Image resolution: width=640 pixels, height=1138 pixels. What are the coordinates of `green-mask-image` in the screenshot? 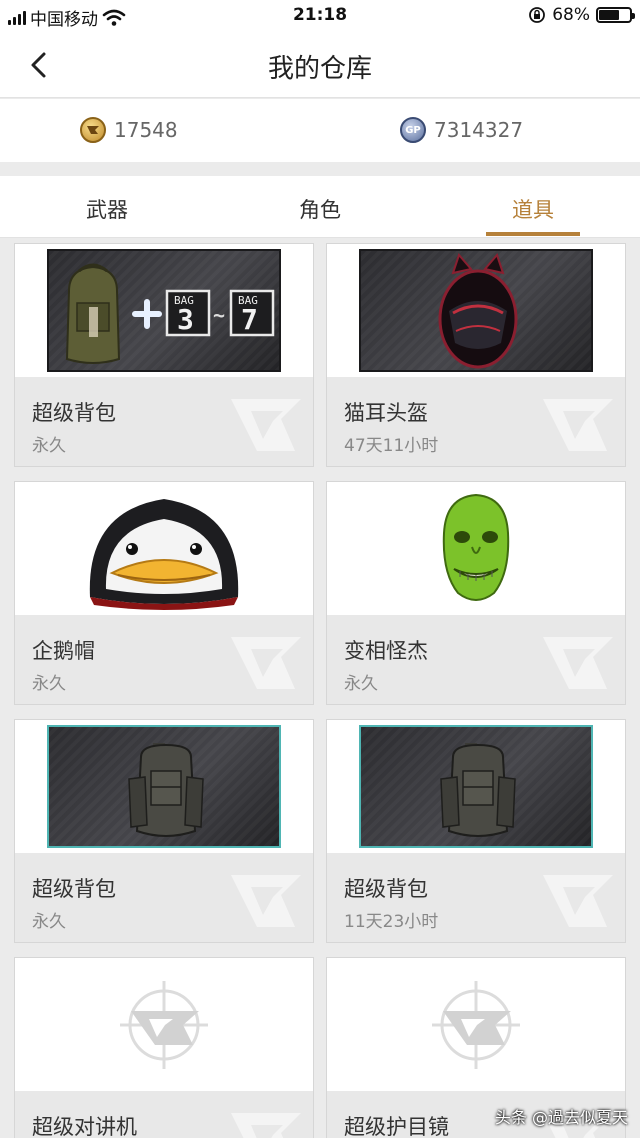 It's located at (476, 547).